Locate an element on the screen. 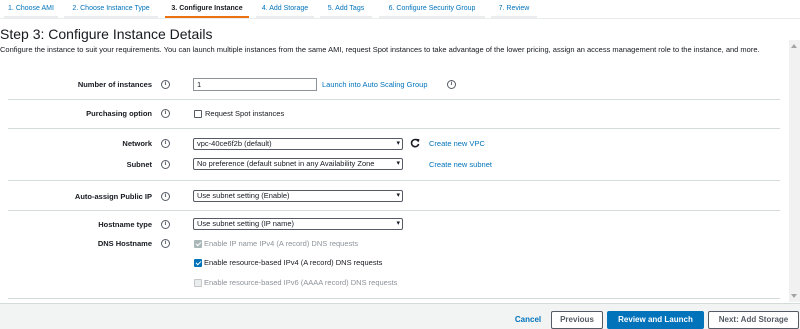  instances-input: 1 is located at coordinates (255, 84).